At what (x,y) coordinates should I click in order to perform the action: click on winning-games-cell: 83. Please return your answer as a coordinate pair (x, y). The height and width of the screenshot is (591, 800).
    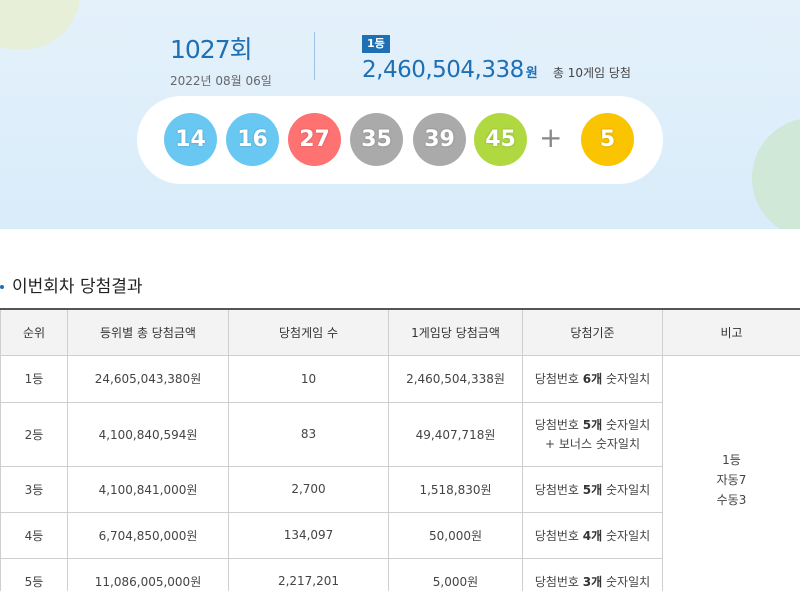
    Looking at the image, I should click on (308, 434).